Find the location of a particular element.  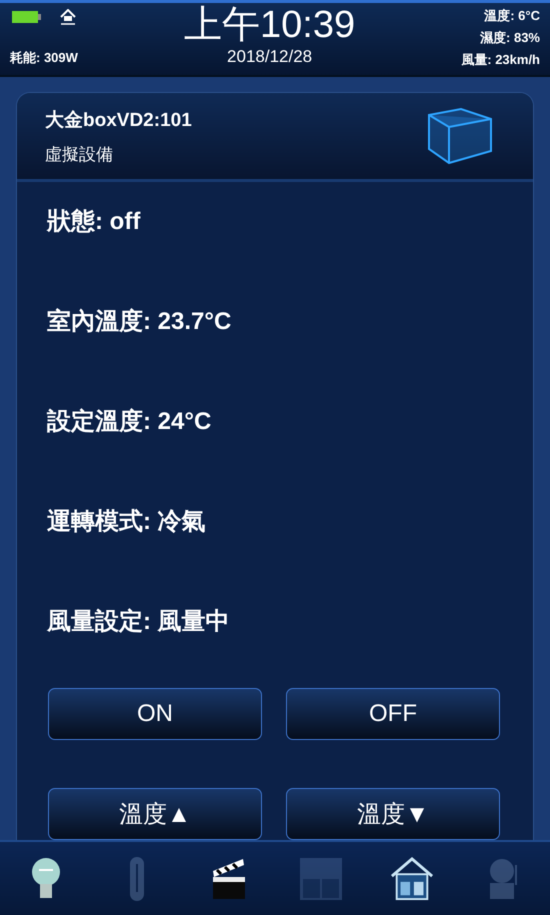

home-network-icon is located at coordinates (68, 17).